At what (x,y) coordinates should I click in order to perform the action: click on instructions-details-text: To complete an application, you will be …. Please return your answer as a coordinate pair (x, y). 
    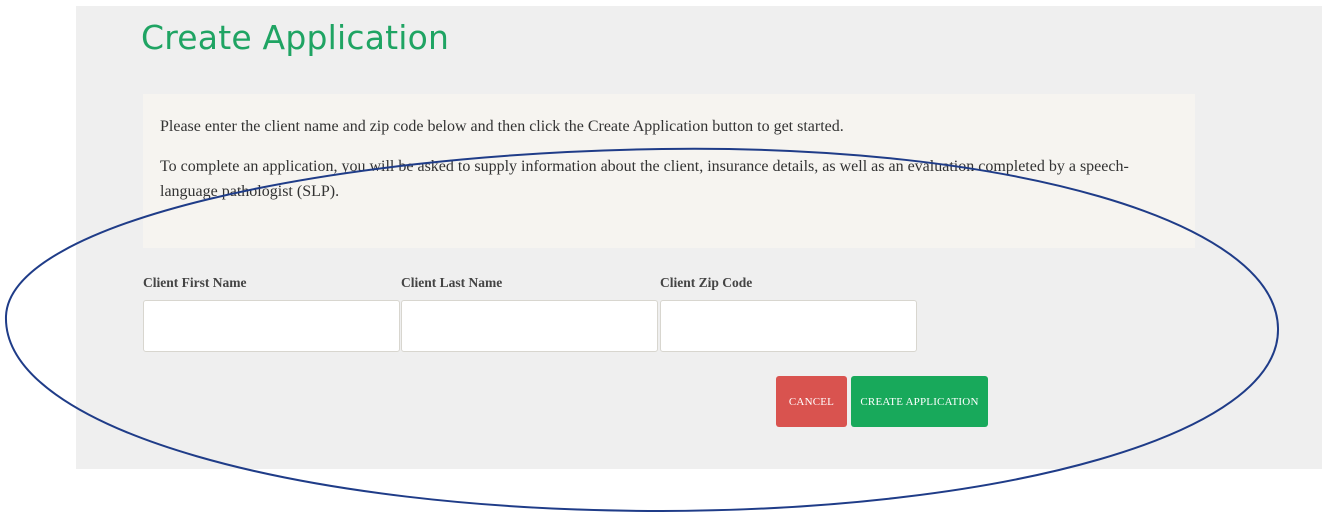
    Looking at the image, I should click on (644, 179).